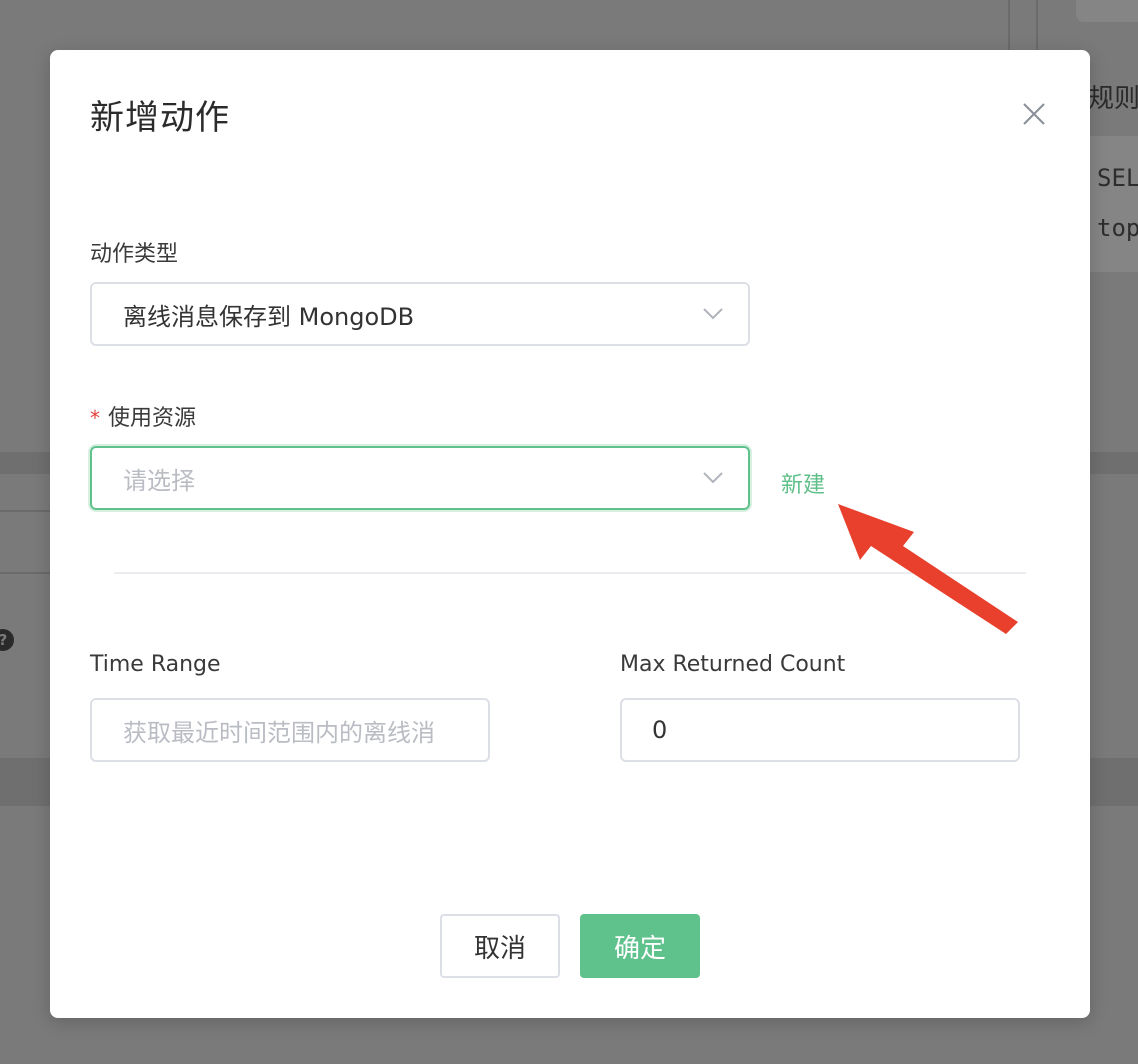 This screenshot has width=1138, height=1064. I want to click on background-panel, so click(1107, 11).